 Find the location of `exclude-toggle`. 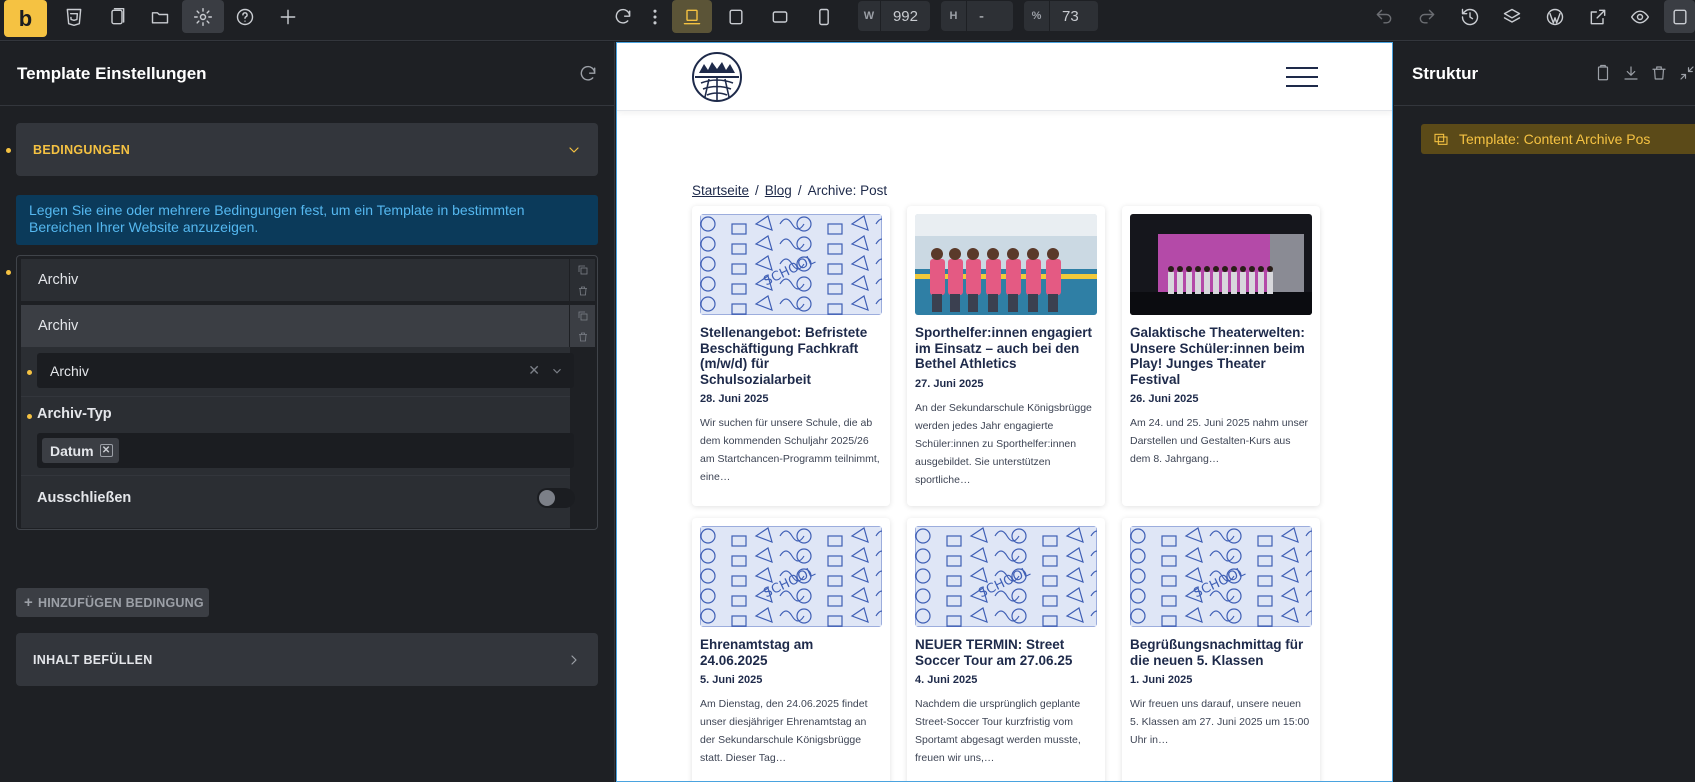

exclude-toggle is located at coordinates (556, 498).